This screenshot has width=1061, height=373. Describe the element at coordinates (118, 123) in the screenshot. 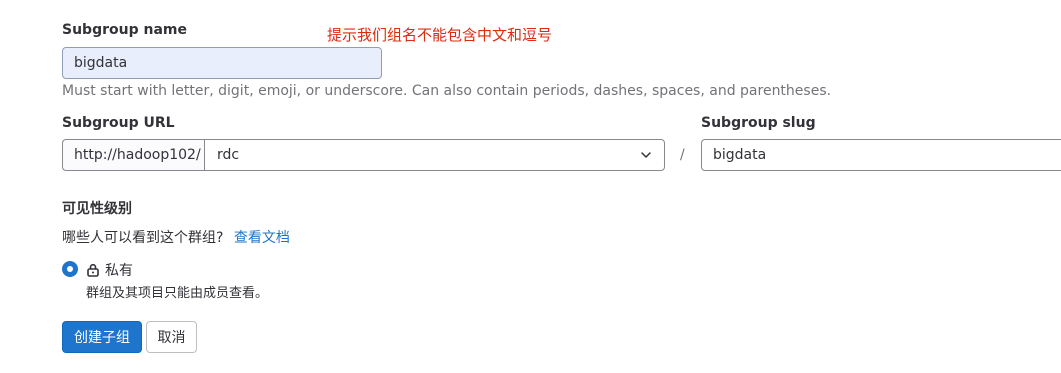

I see `subgroup-url-label: Subgroup URL` at that location.